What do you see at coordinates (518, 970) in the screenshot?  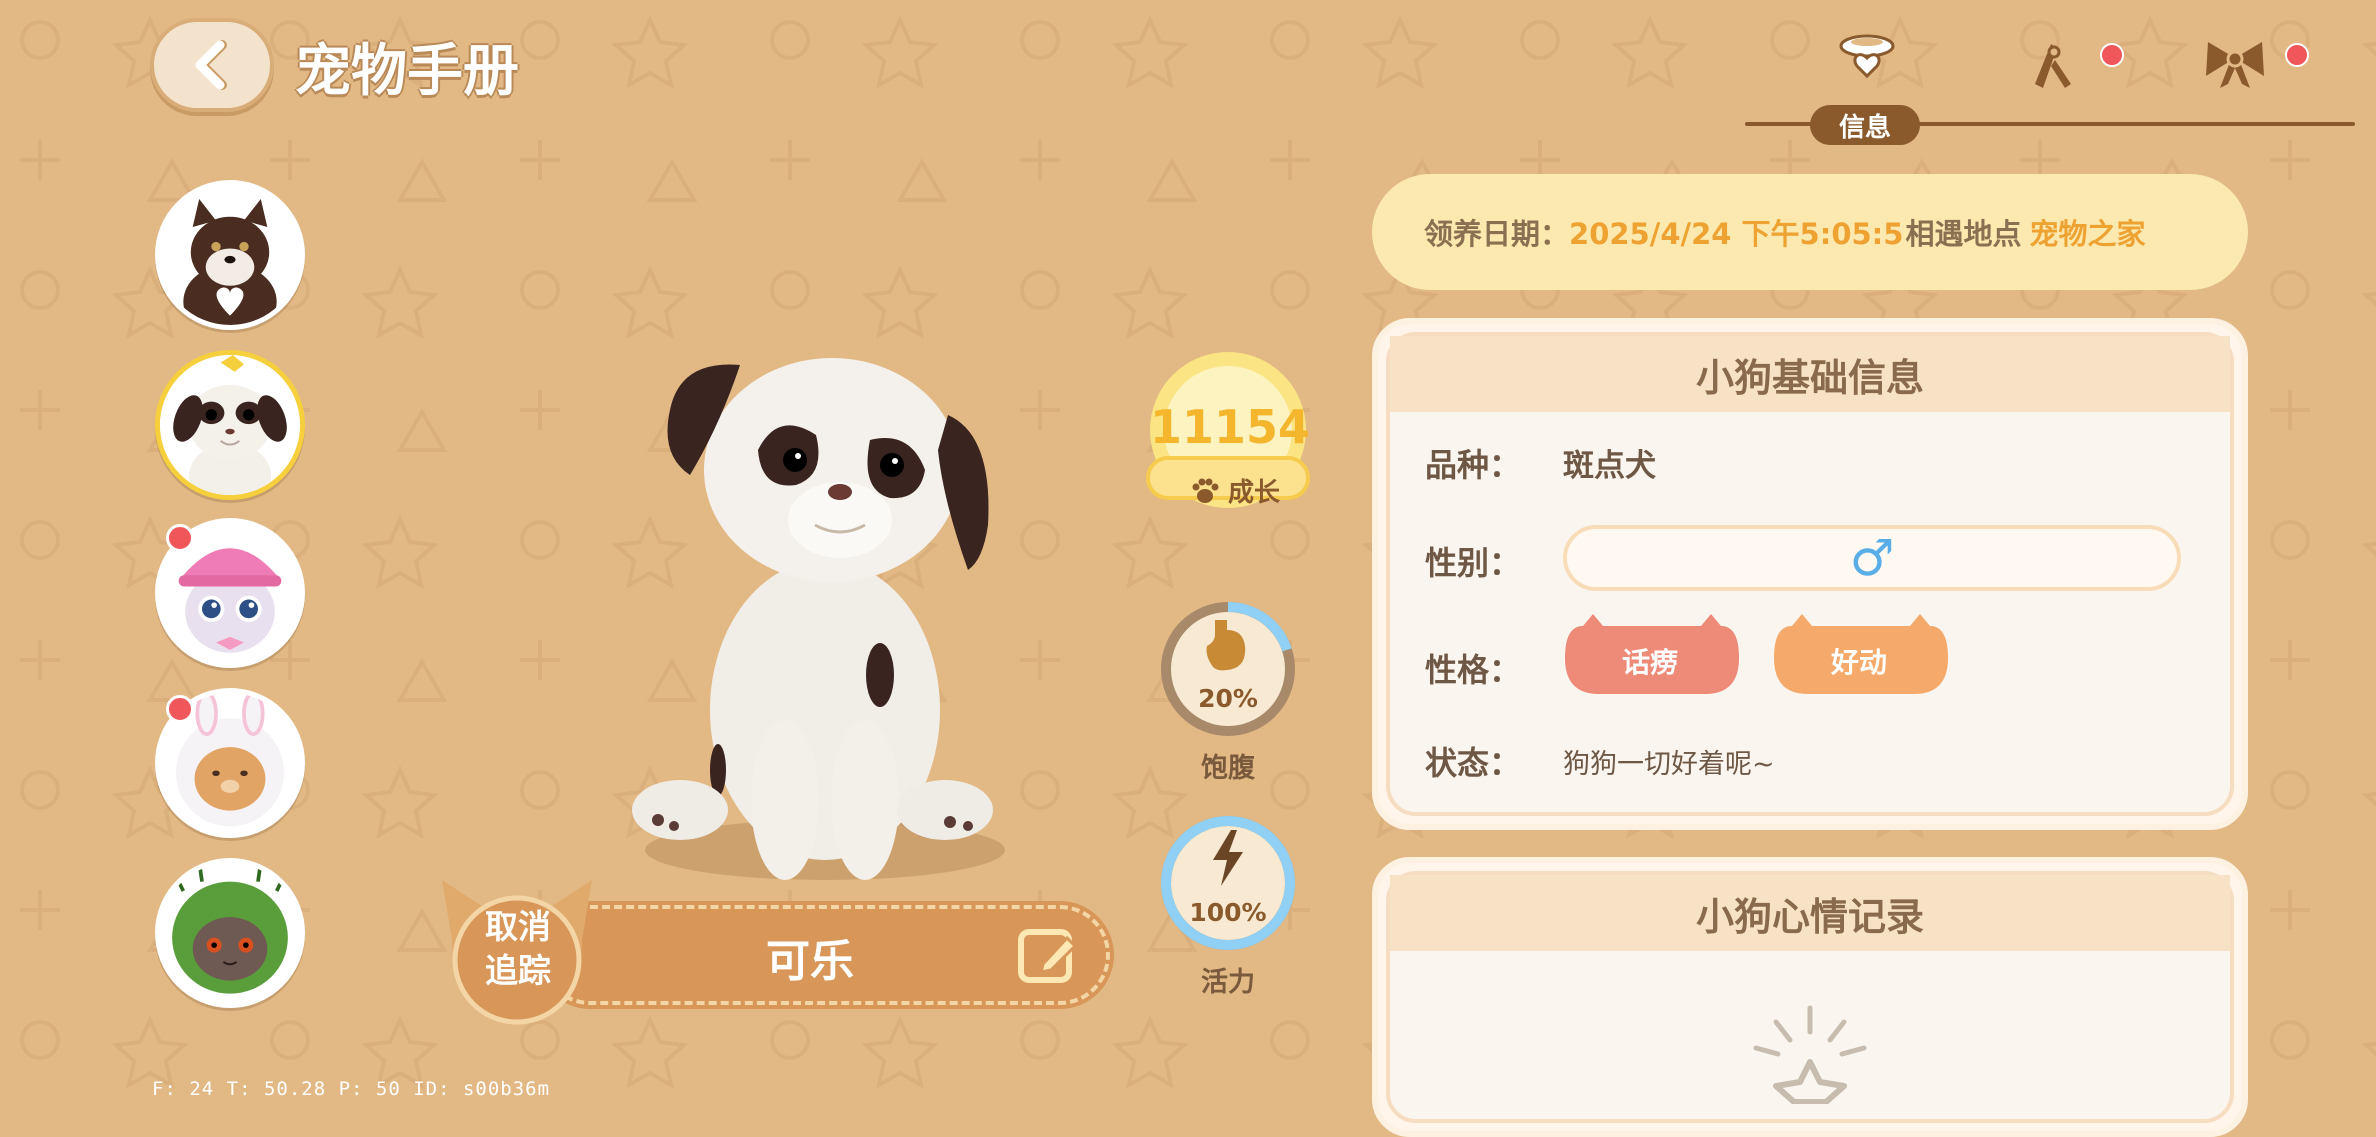 I see `untrack-label-line2: 追踪` at bounding box center [518, 970].